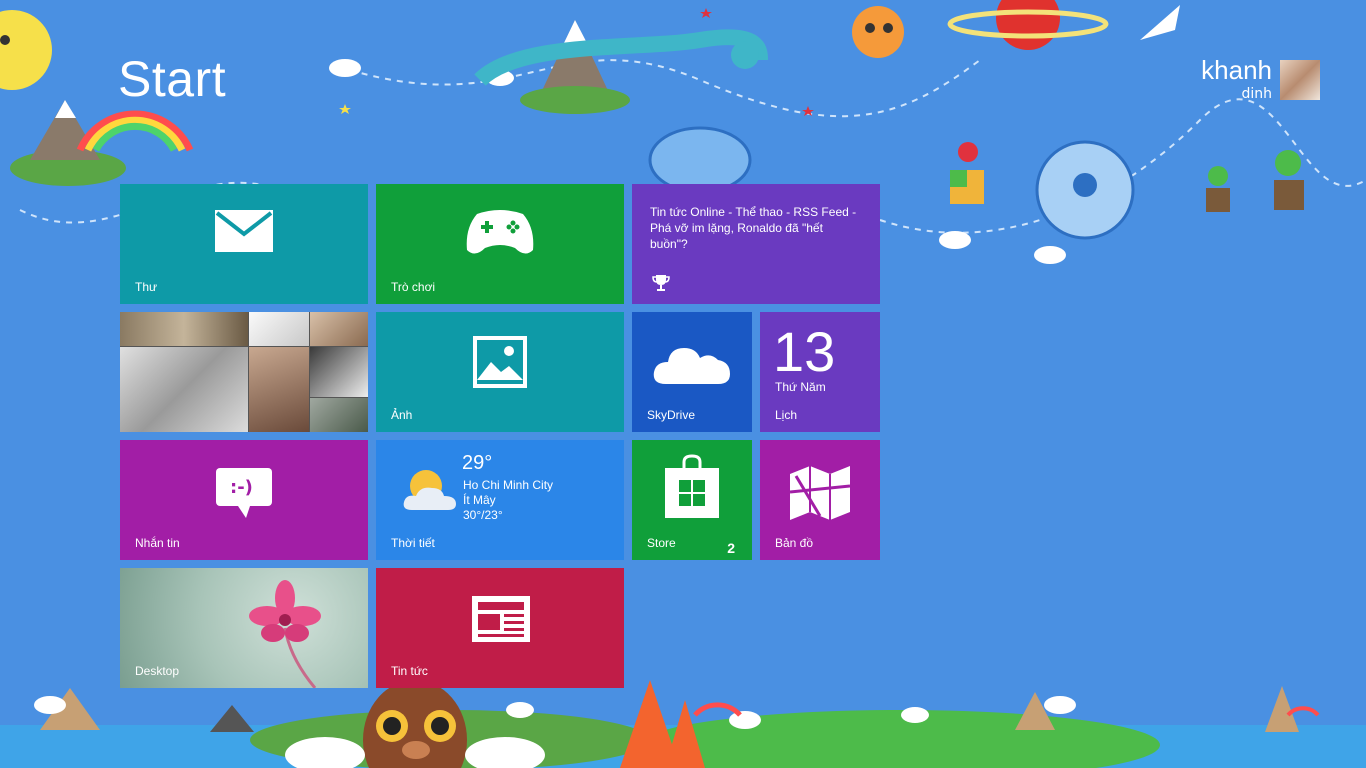  I want to click on tile-people, so click(244, 372).